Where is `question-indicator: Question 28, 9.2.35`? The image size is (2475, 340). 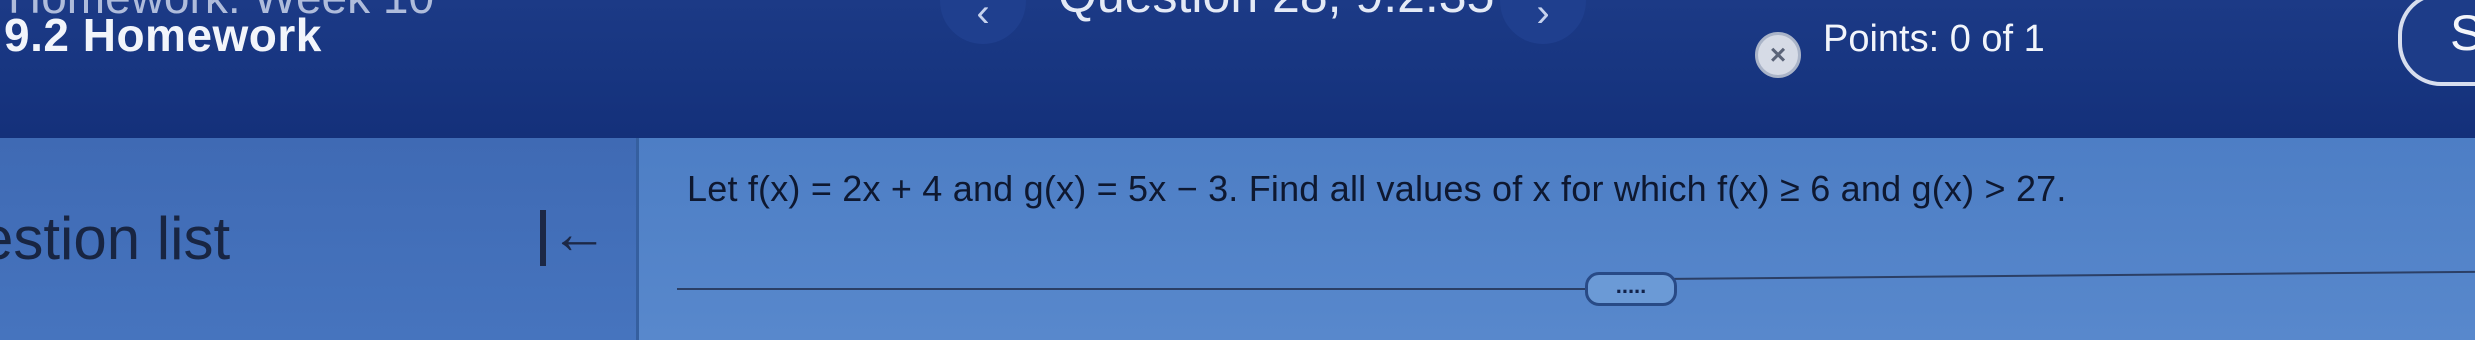 question-indicator: Question 28, 9.2.35 is located at coordinates (1276, 12).